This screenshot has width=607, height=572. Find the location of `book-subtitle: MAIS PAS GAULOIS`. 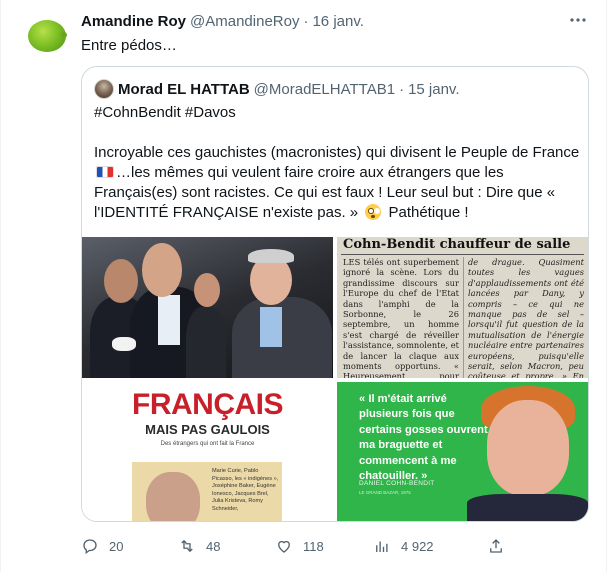

book-subtitle: MAIS PAS GAULOIS is located at coordinates (207, 429).